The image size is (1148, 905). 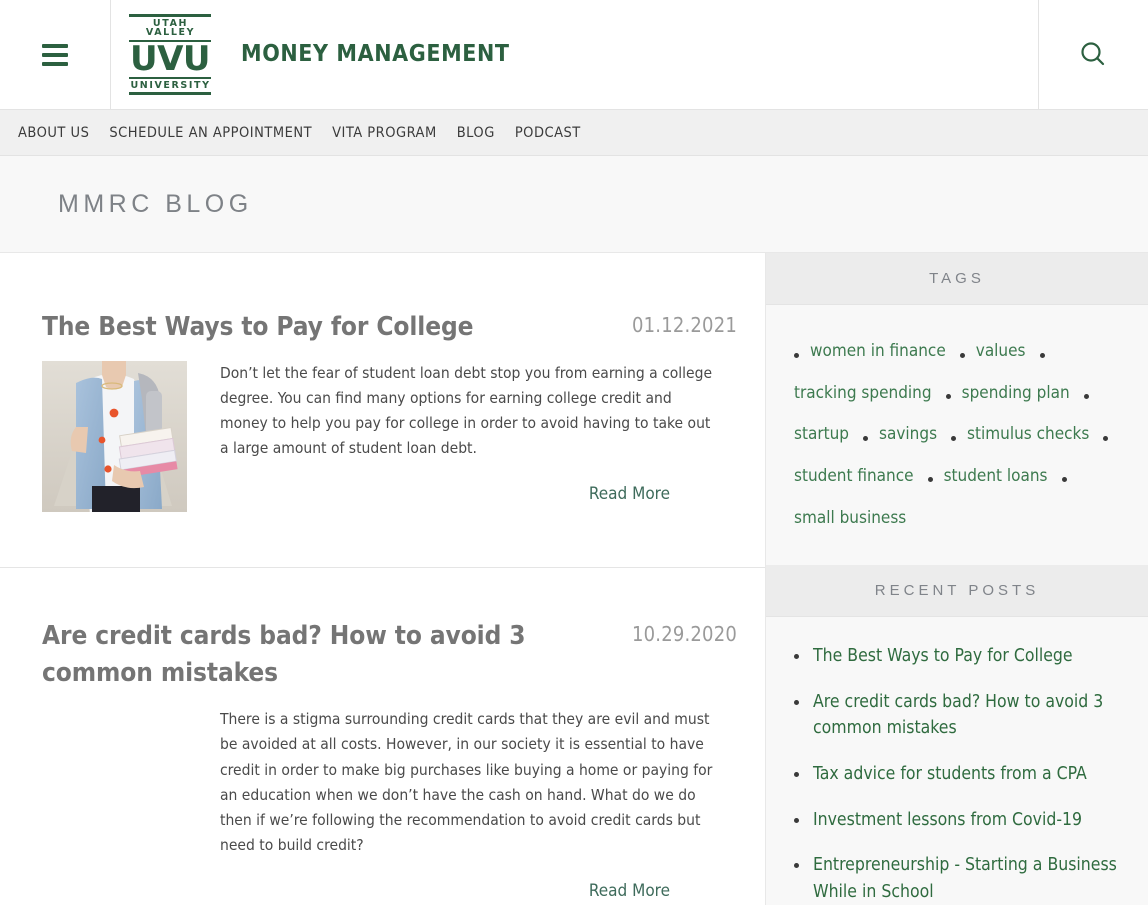 I want to click on recent-post-item: Tax advice for students from a CPA, so click(x=960, y=774).